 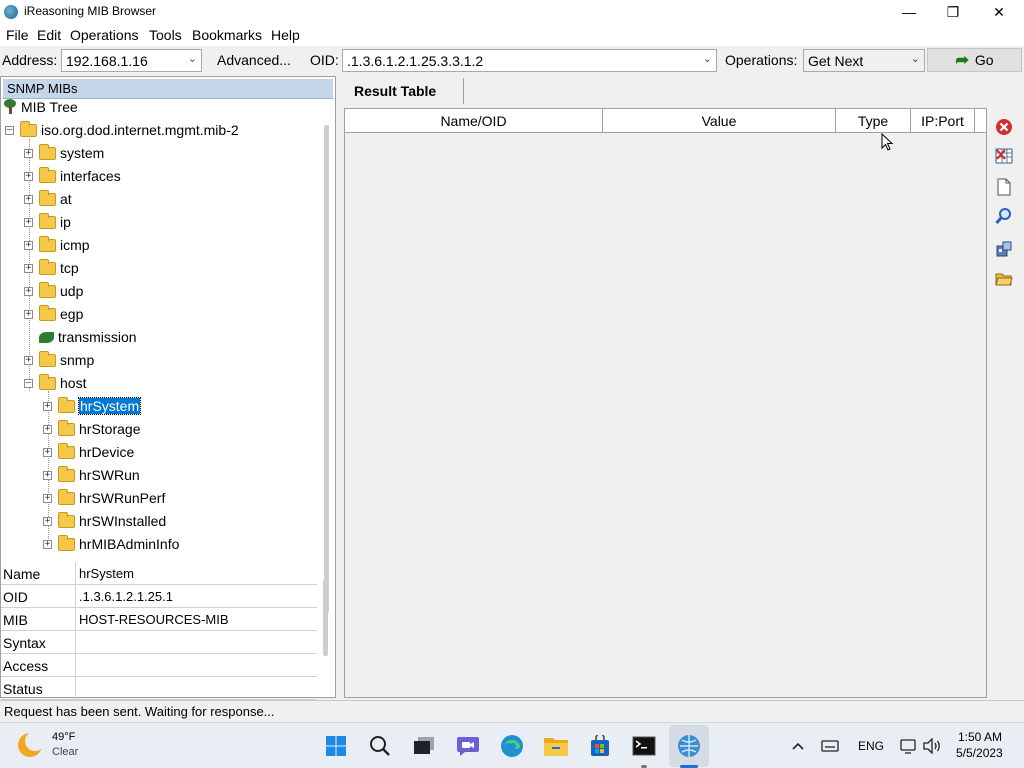 What do you see at coordinates (873, 121) in the screenshot?
I see `column-type: Type` at bounding box center [873, 121].